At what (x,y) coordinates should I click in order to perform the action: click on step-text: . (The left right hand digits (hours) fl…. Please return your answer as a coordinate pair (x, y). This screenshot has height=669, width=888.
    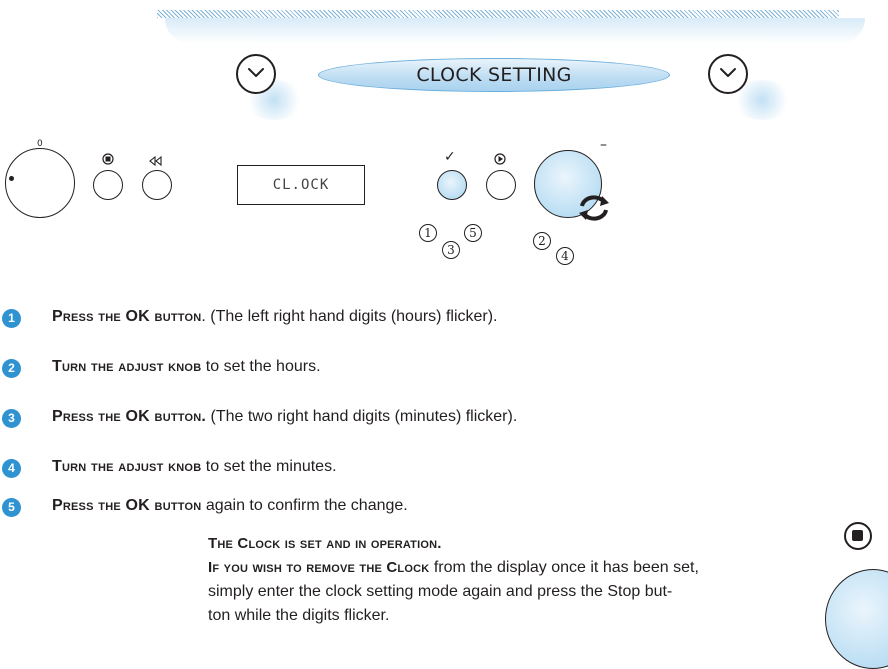
    Looking at the image, I should click on (349, 316).